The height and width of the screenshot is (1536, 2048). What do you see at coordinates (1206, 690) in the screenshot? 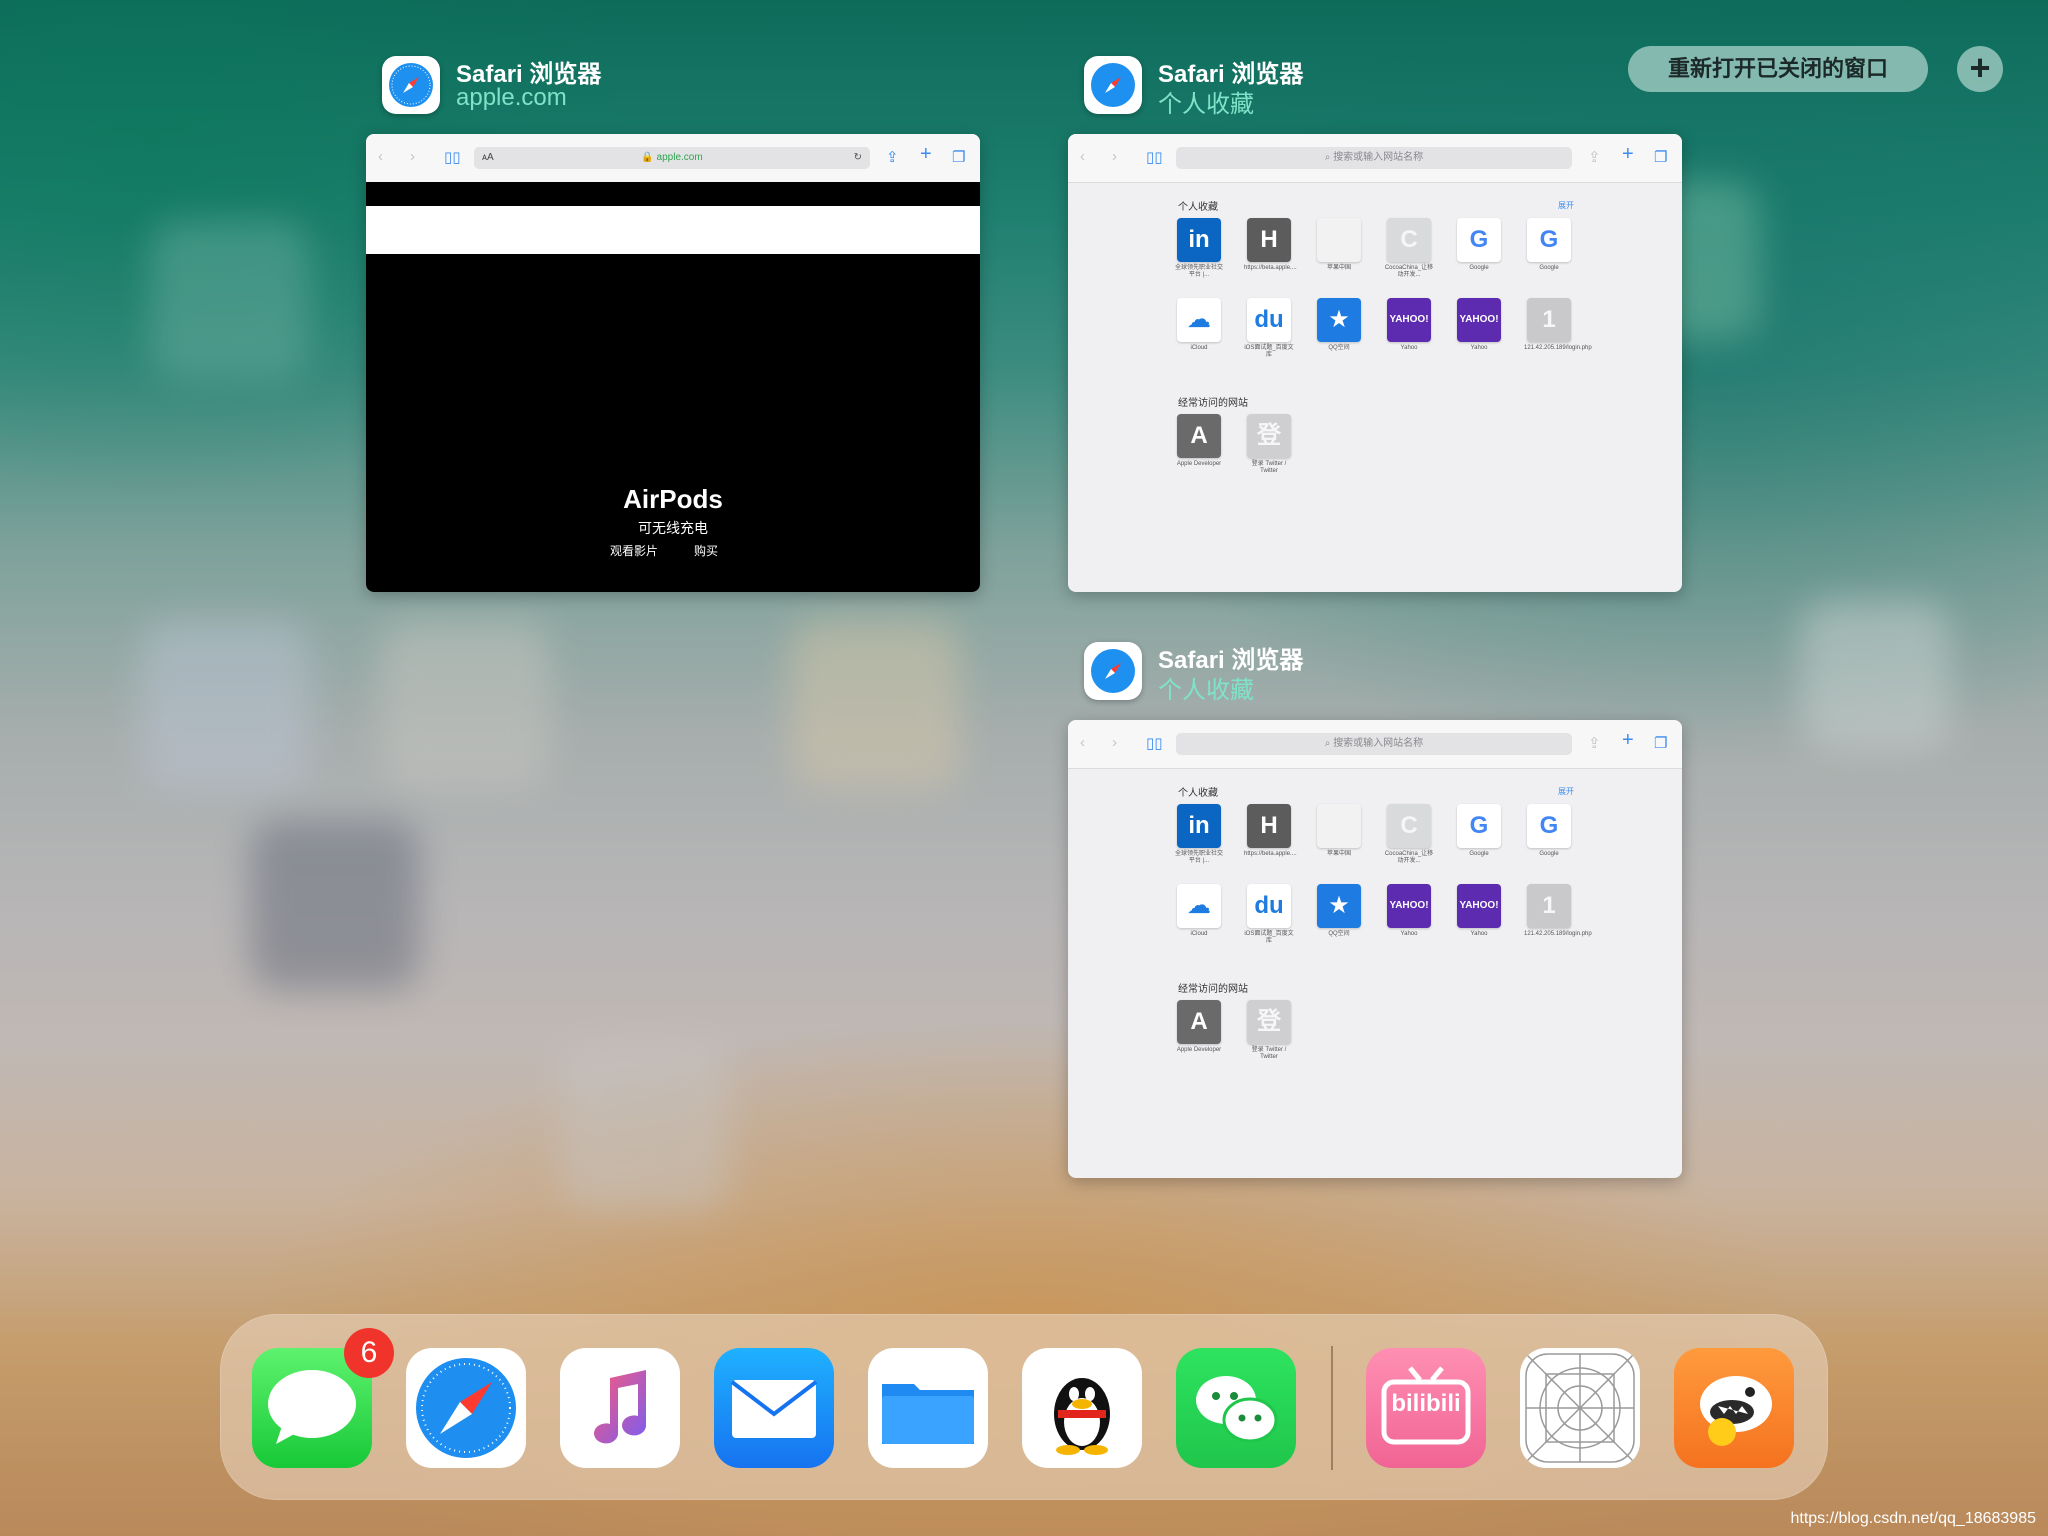
I see `window-3-subtitle: 个人收藏` at bounding box center [1206, 690].